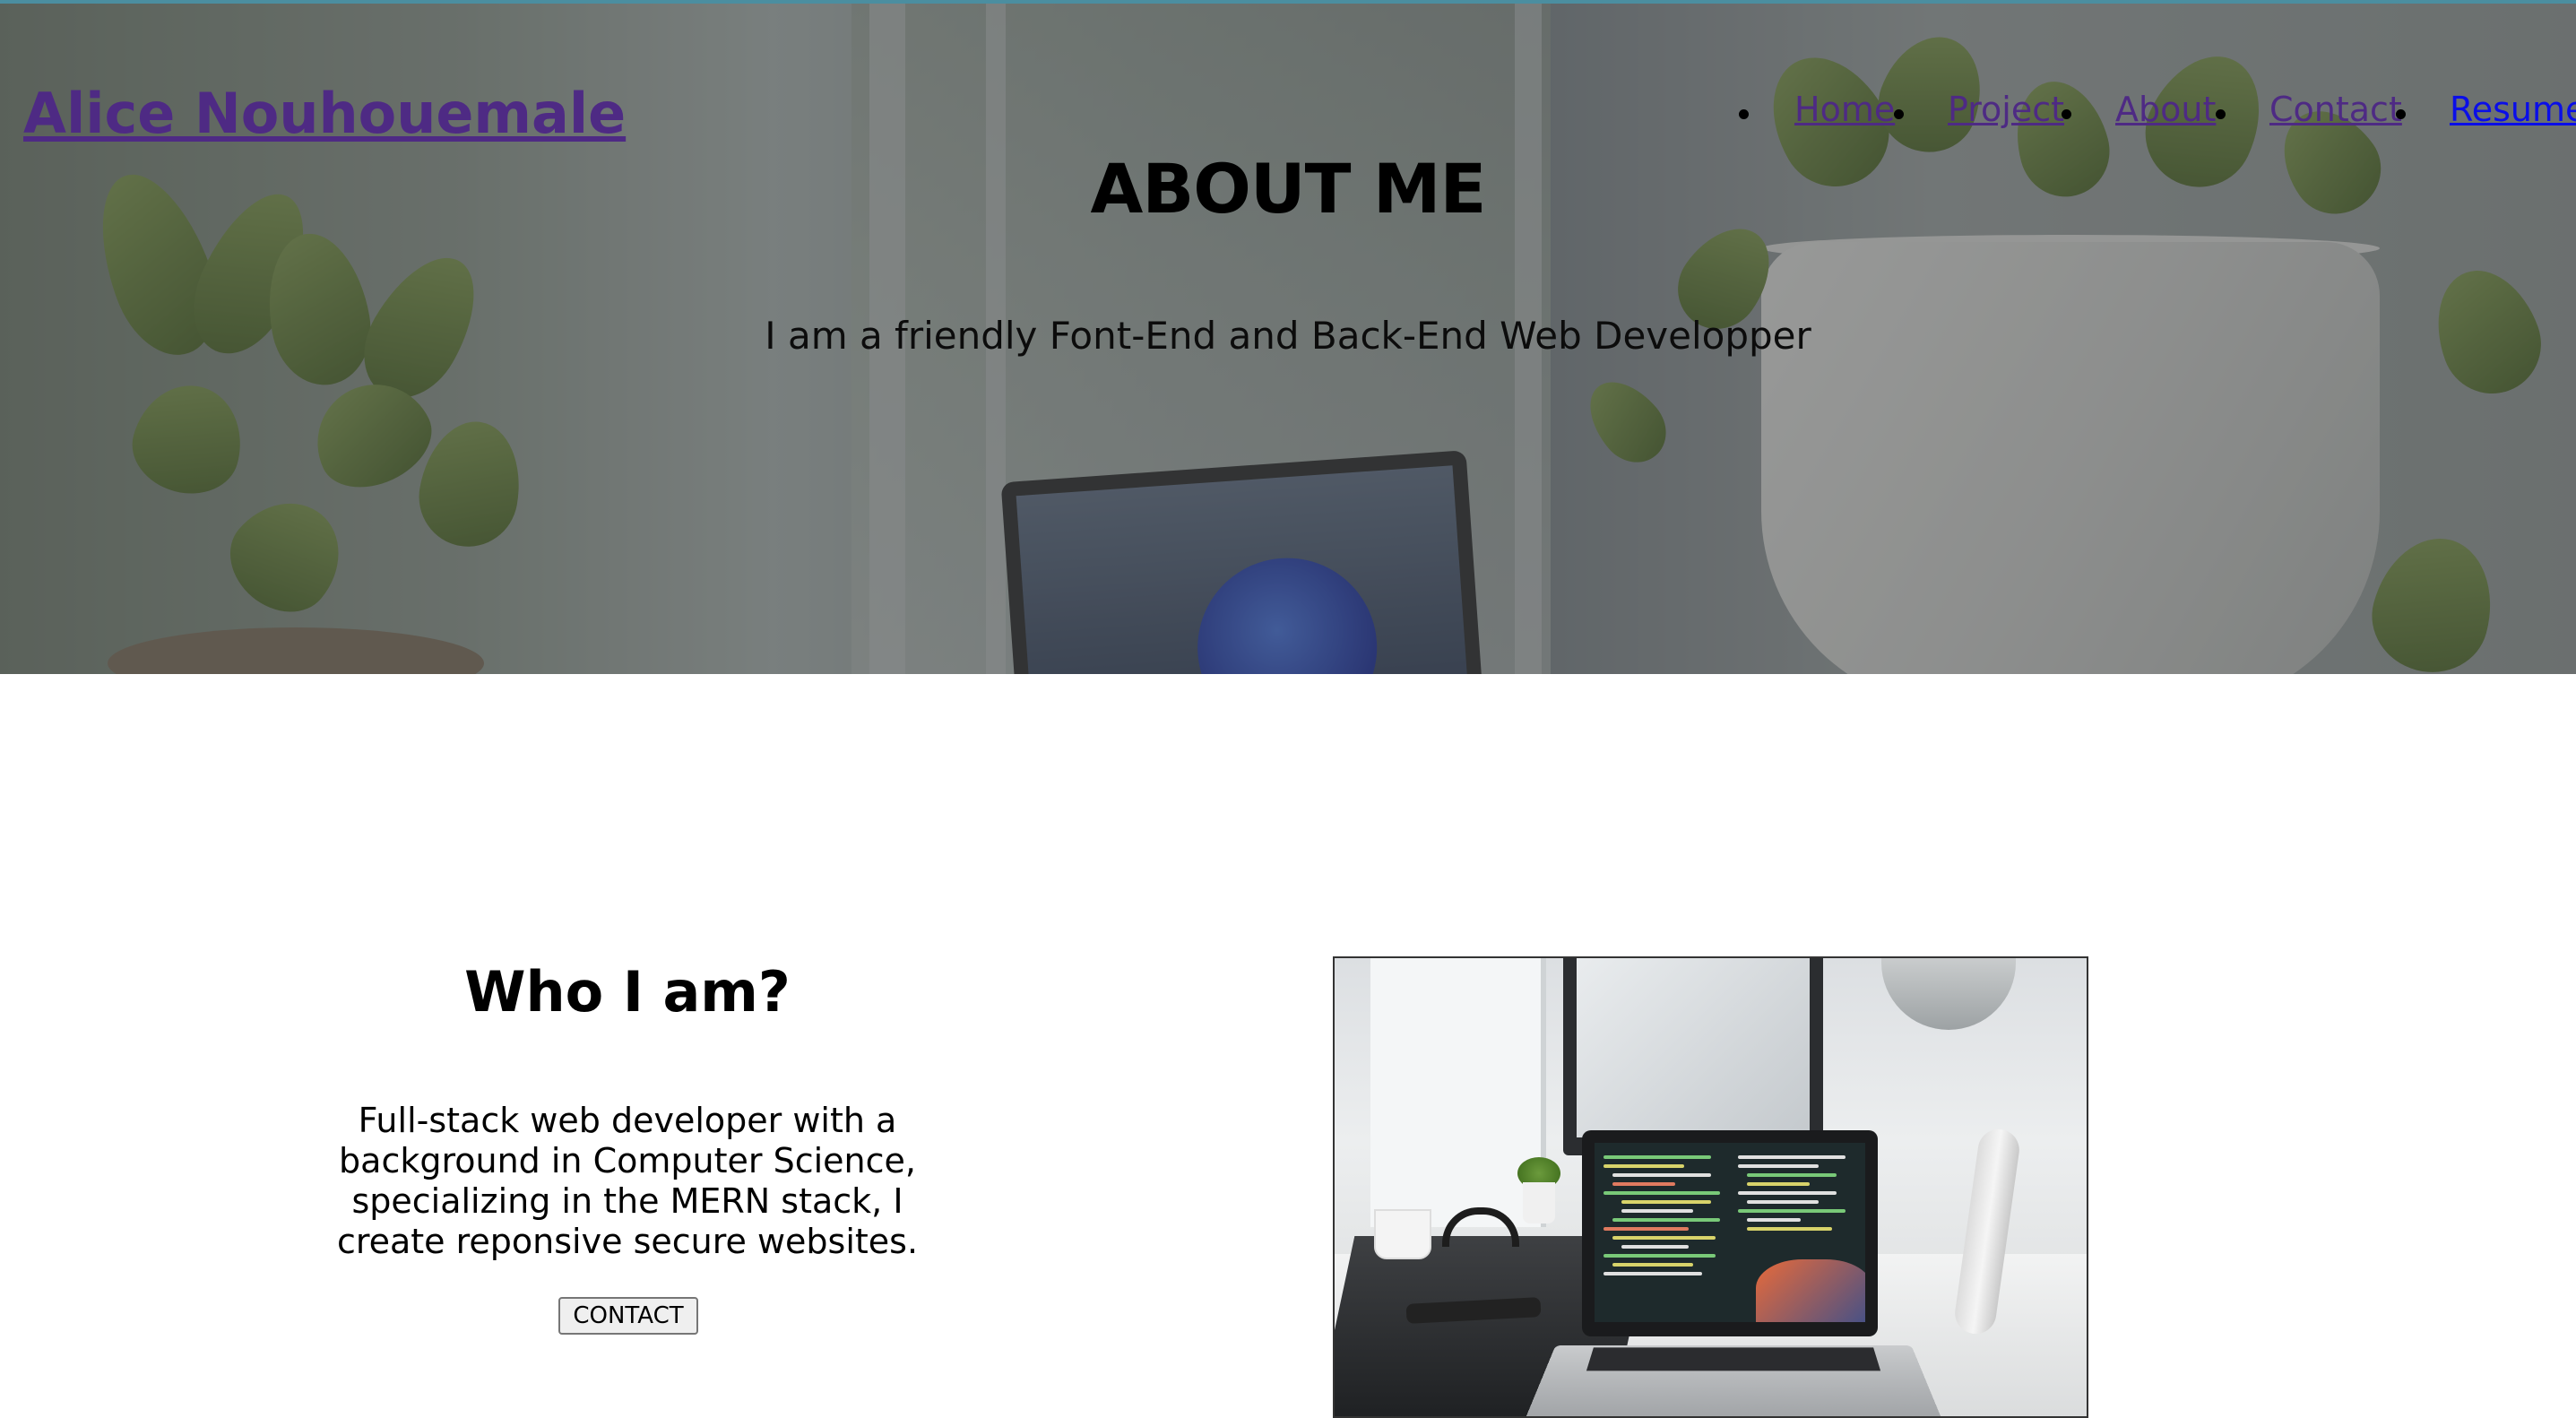 The width and height of the screenshot is (2576, 1418). I want to click on nav-contact: Contact, so click(2335, 110).